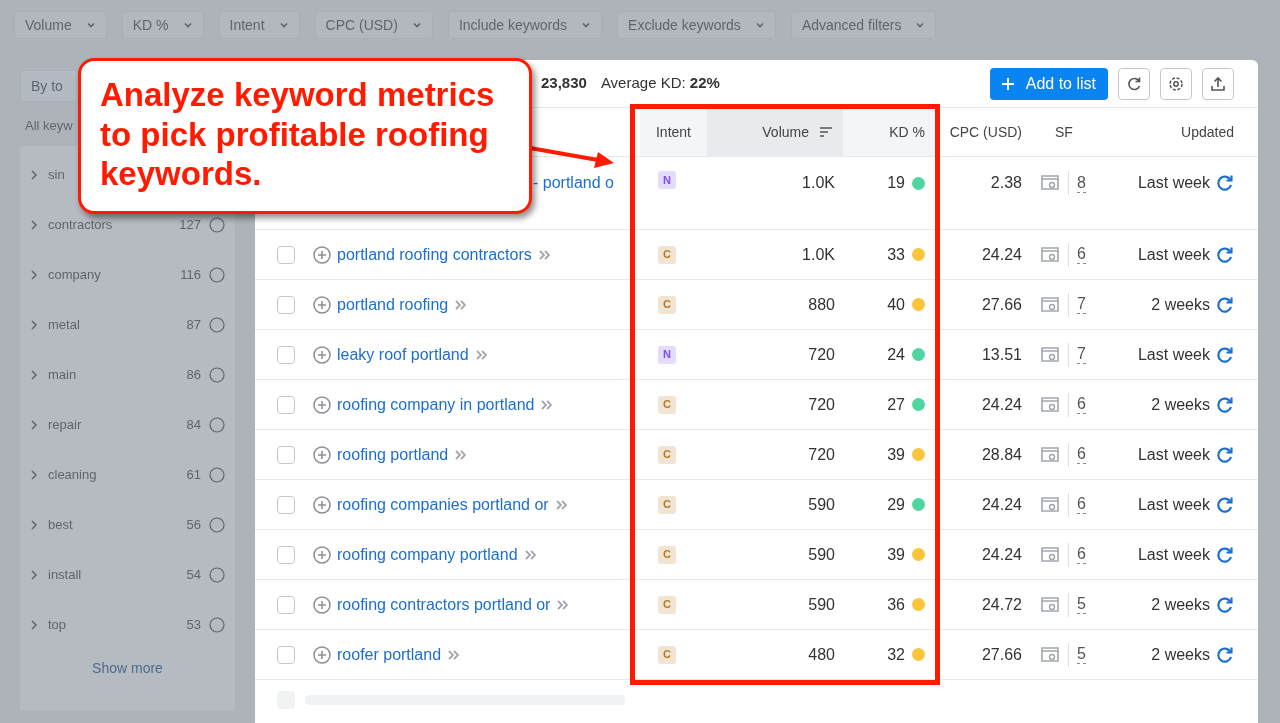 This screenshot has width=1280, height=723. What do you see at coordinates (373, 25) in the screenshot?
I see `filter-dropdown: CPC (USD)` at bounding box center [373, 25].